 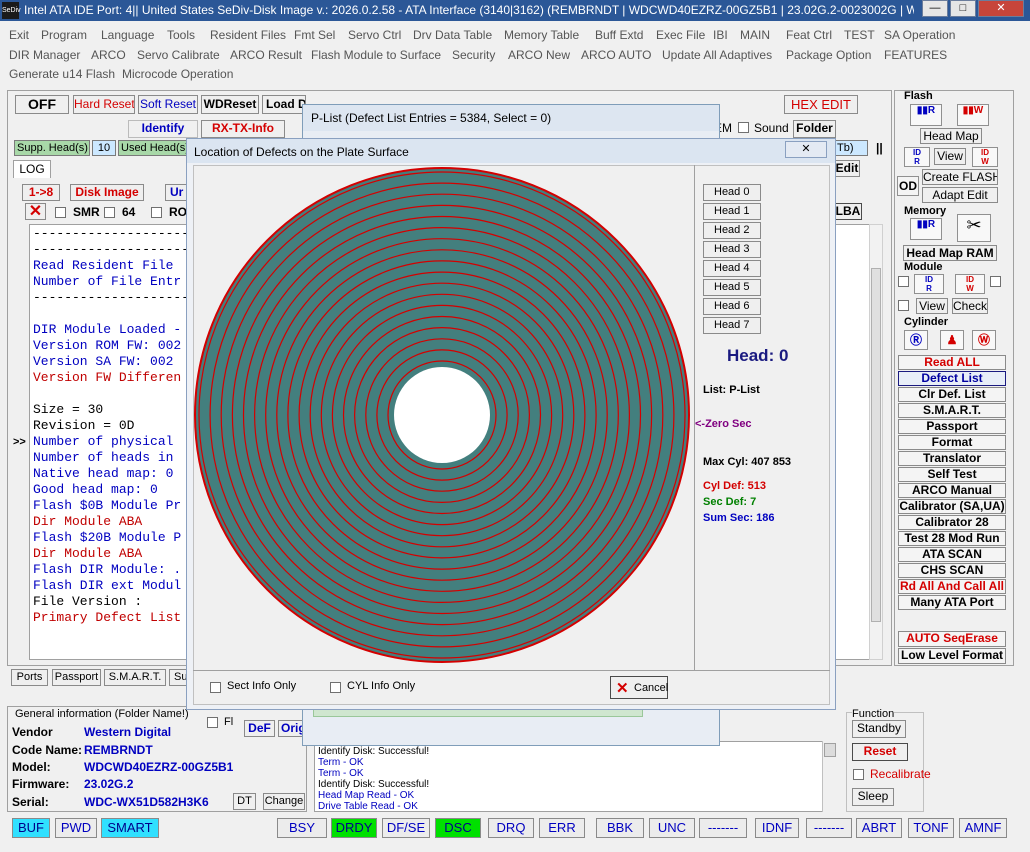 What do you see at coordinates (291, 728) in the screenshot?
I see `orig-button: Orig` at bounding box center [291, 728].